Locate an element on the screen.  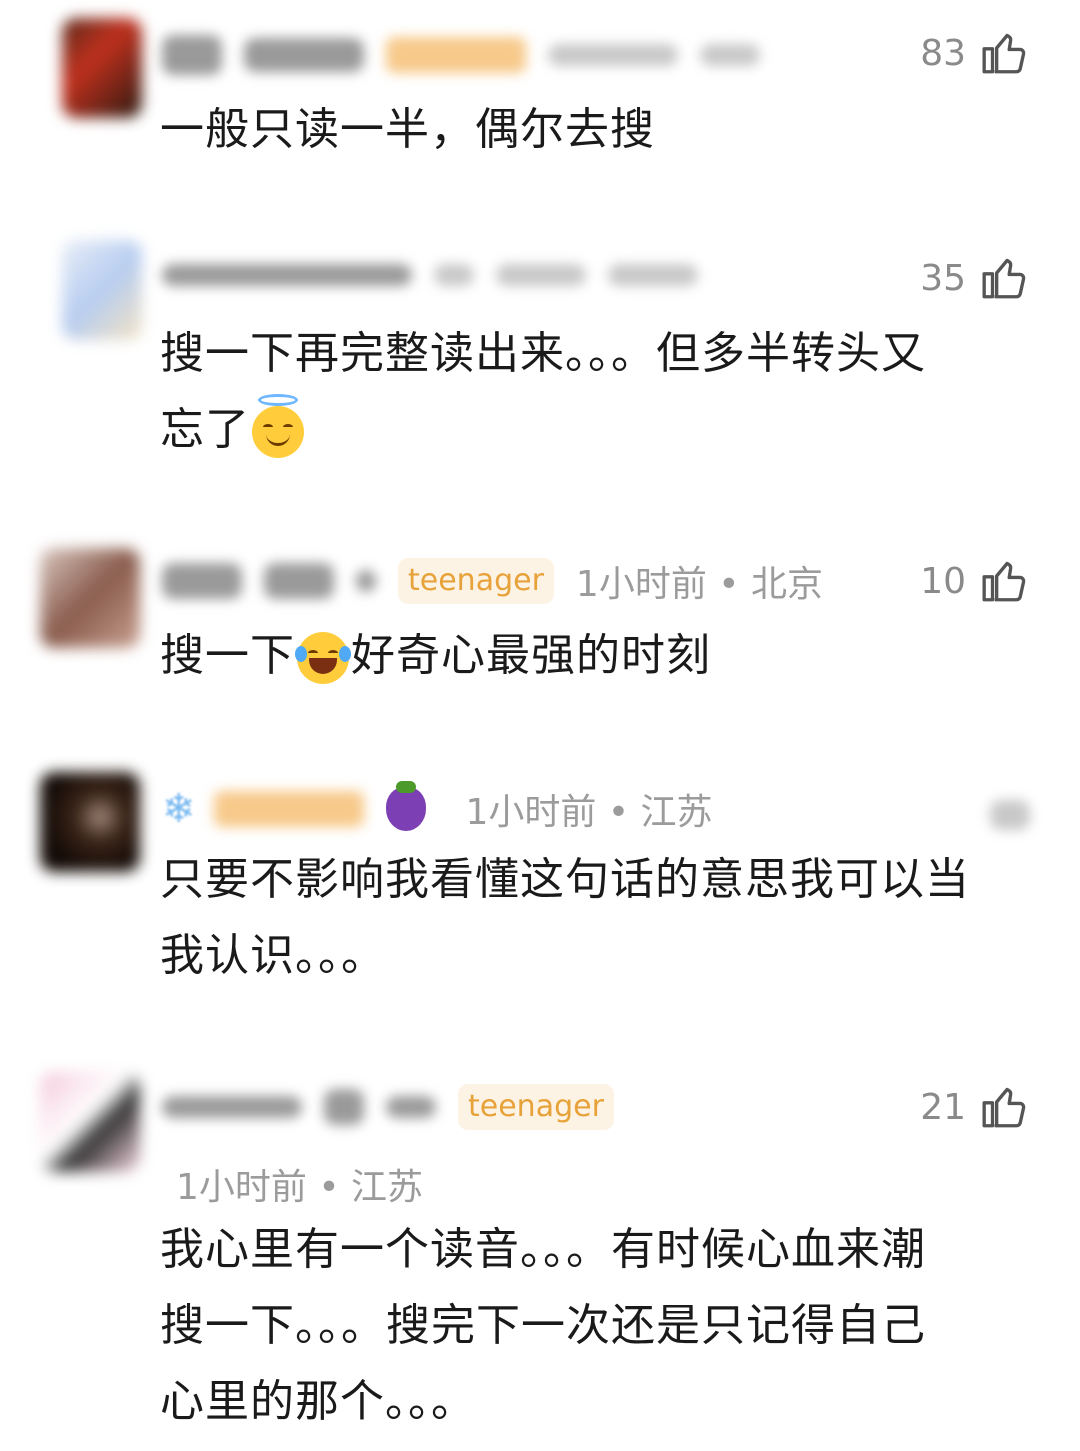
comment-text-fragment: 搜一下 is located at coordinates (227, 655).